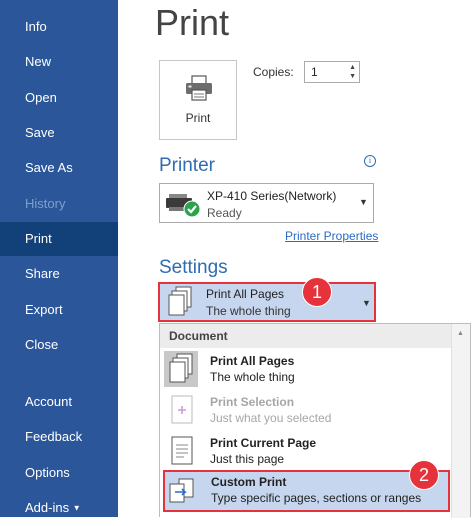 The image size is (474, 526). What do you see at coordinates (273, 72) in the screenshot?
I see `copies-label: Copies:` at bounding box center [273, 72].